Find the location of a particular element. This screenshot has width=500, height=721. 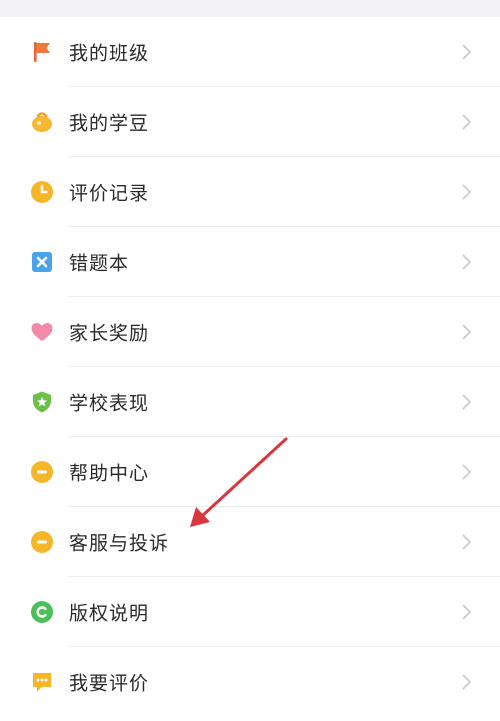

heart-icon is located at coordinates (42, 332).